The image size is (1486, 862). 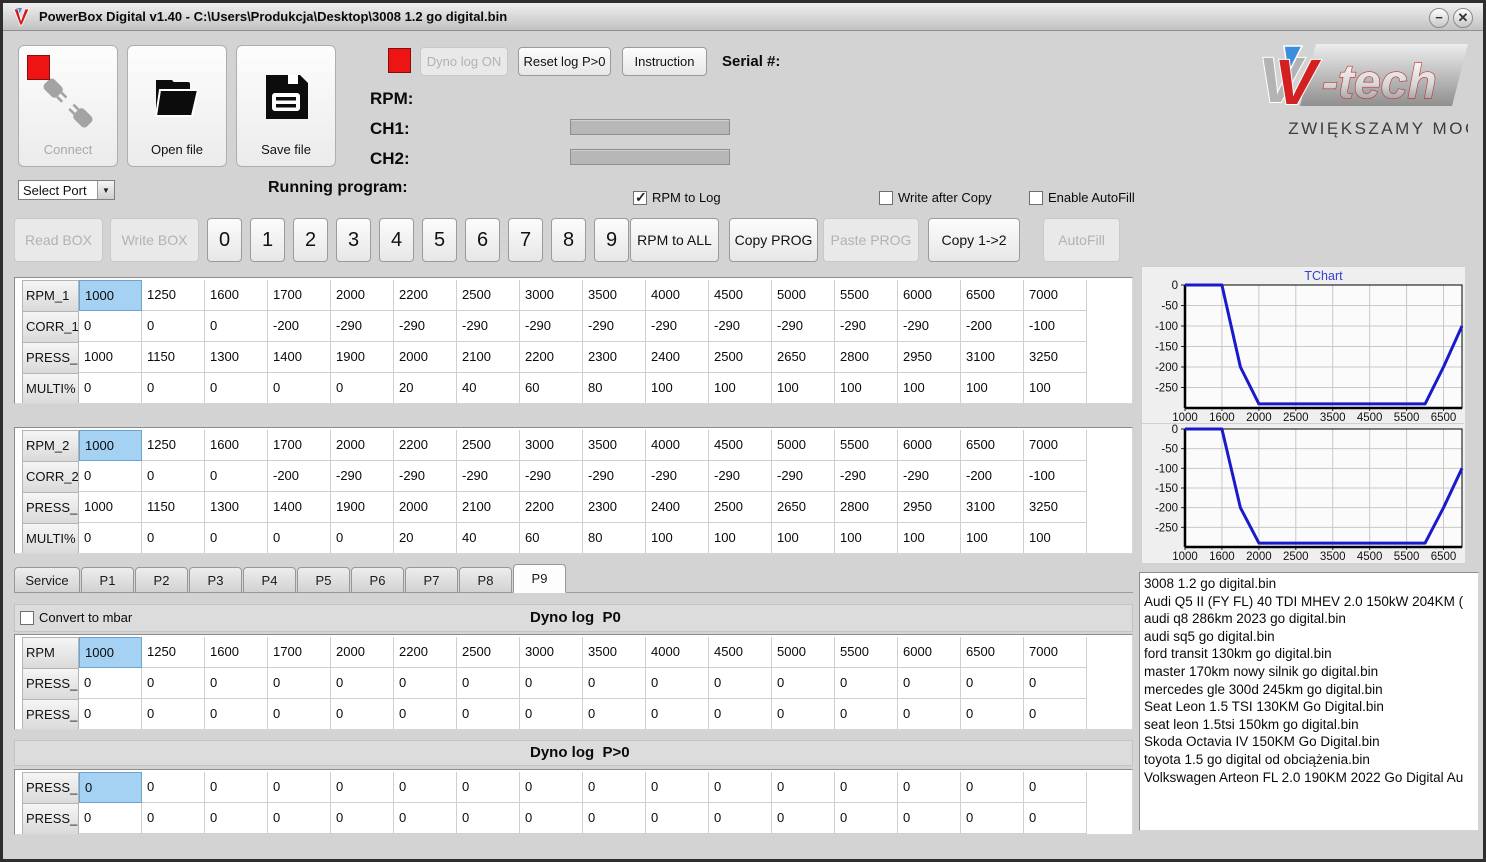 What do you see at coordinates (1055, 476) in the screenshot?
I see `table-cell: -100` at bounding box center [1055, 476].